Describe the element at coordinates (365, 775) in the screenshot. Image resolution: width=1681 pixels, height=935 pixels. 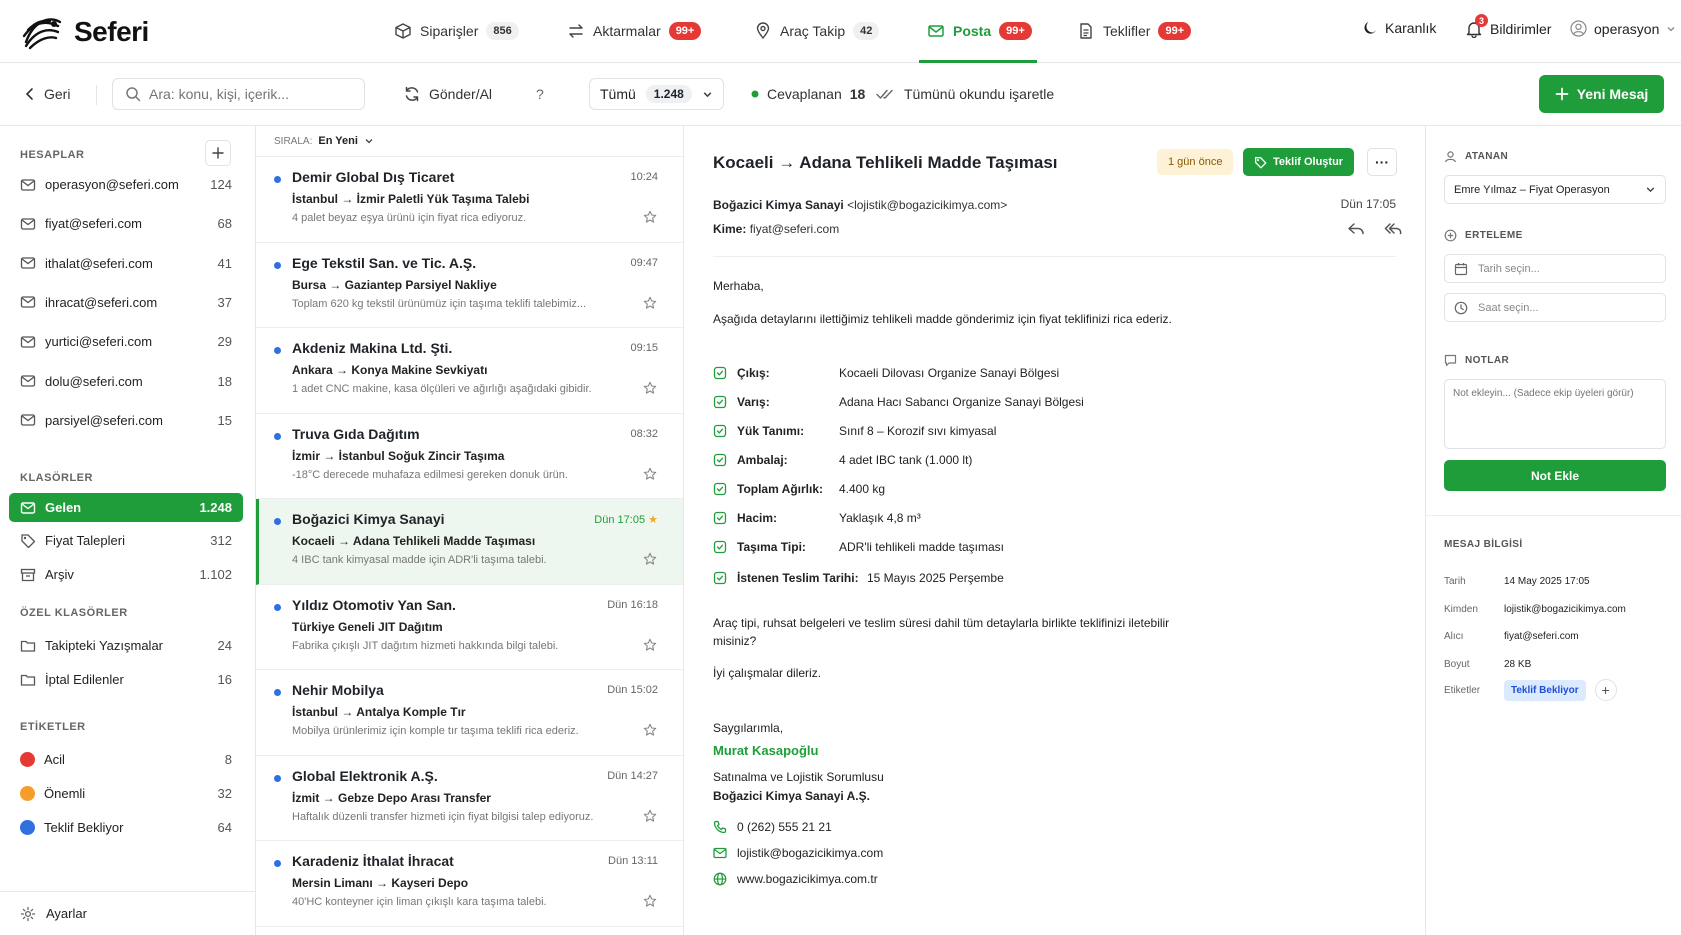
I see `message-sender: Global Elektronik A.Ş.` at that location.